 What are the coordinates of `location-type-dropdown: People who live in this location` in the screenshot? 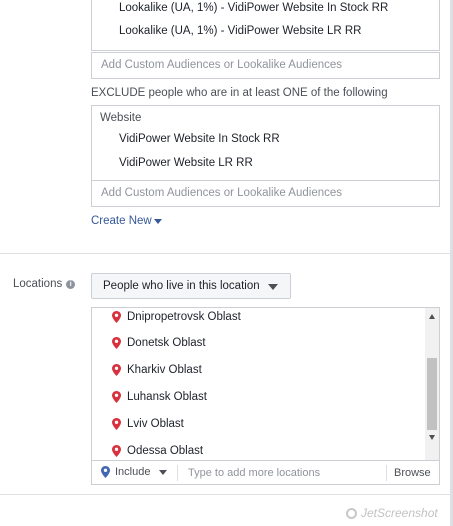 It's located at (191, 286).